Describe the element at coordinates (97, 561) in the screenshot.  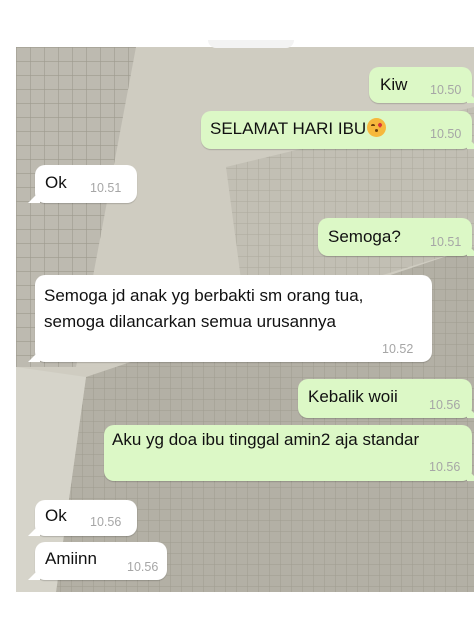
I see `message-bubble-incoming: Amiinn 10.56` at that location.